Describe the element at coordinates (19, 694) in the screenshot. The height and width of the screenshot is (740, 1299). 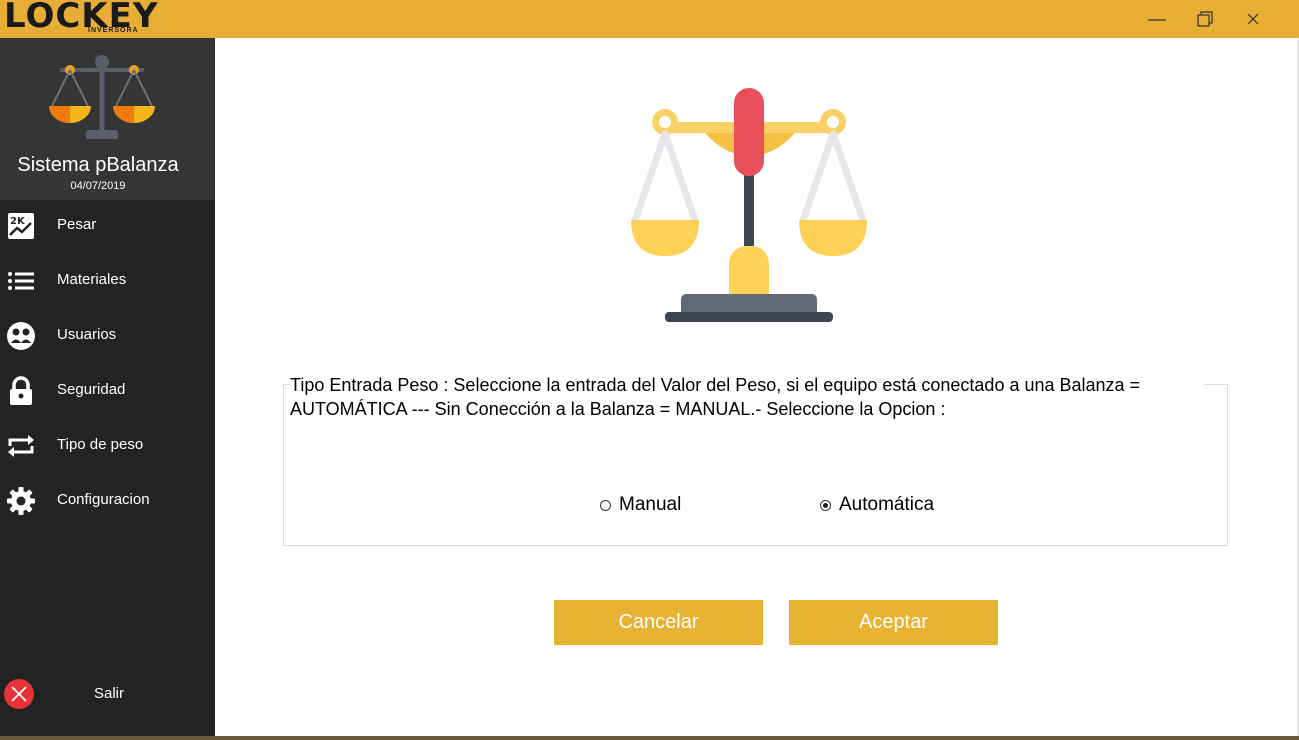
I see `close-circle-icon` at that location.